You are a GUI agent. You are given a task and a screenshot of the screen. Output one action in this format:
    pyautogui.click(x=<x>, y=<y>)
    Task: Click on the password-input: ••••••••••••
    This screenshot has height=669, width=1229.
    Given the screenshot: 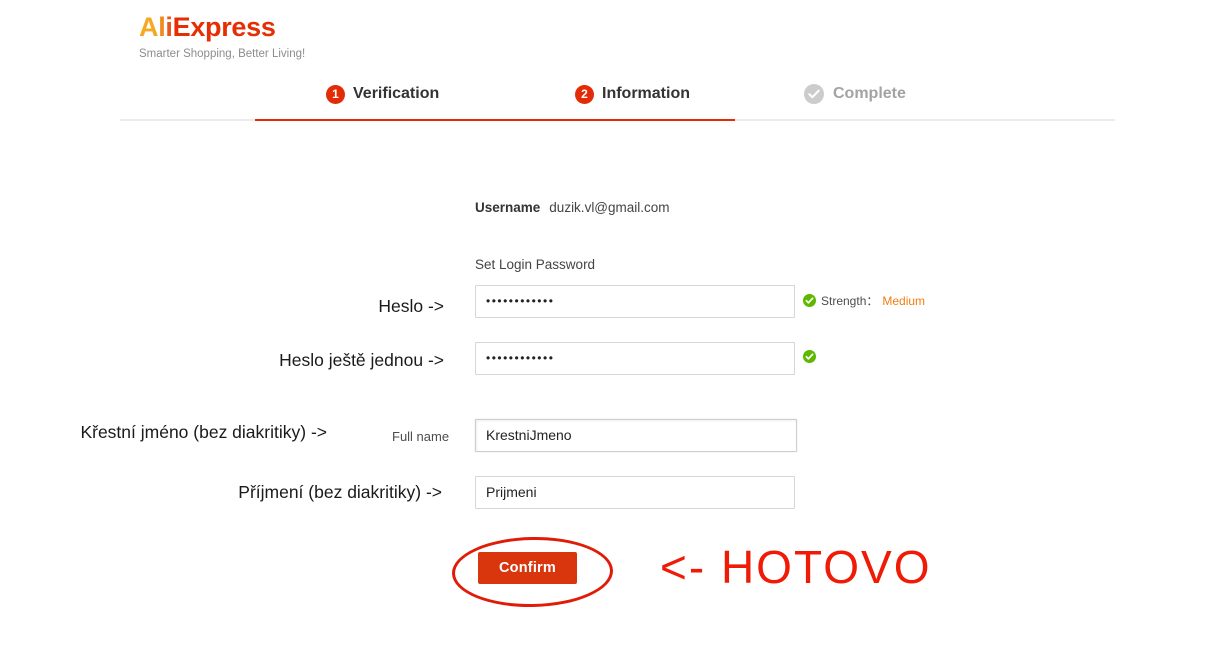 What is the action you would take?
    pyautogui.click(x=635, y=301)
    